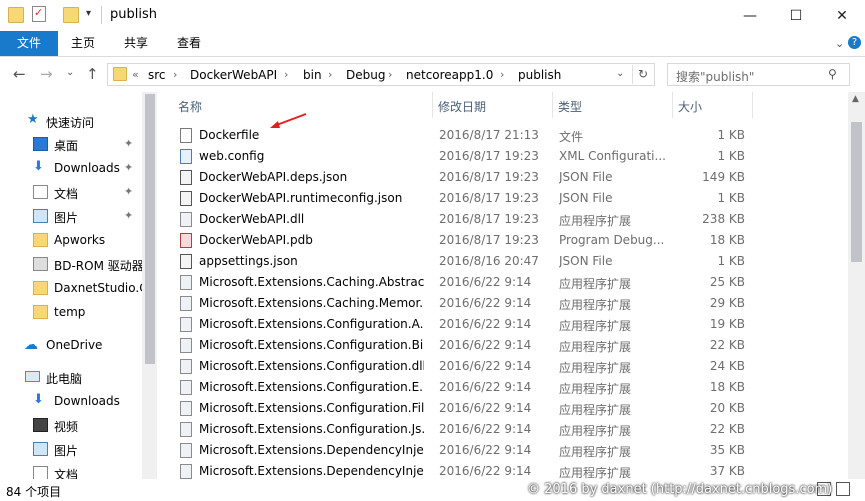 This screenshot has width=865, height=501. Describe the element at coordinates (71, 345) in the screenshot. I see `nav-onedrive: ☁ OneDrive` at that location.